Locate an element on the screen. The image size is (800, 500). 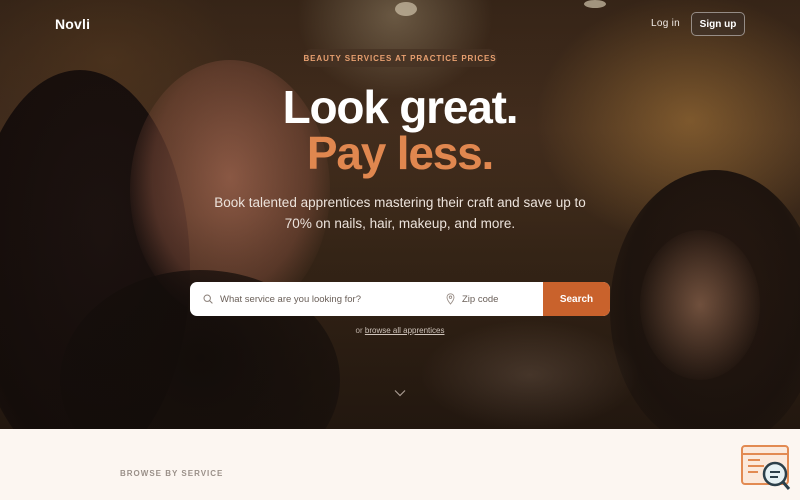
search-icon is located at coordinates (208, 299).